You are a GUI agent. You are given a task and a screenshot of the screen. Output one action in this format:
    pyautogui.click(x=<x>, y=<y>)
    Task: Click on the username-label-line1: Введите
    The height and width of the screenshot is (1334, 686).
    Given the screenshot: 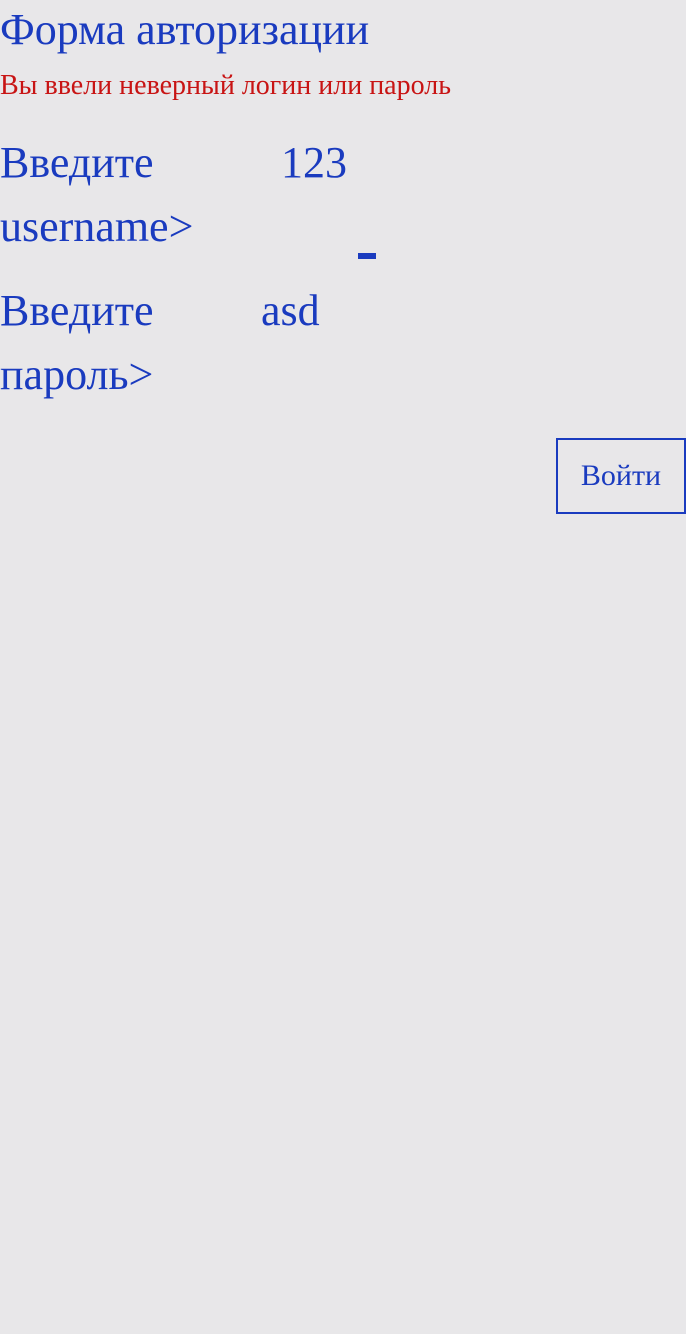 What is the action you would take?
    pyautogui.click(x=77, y=162)
    